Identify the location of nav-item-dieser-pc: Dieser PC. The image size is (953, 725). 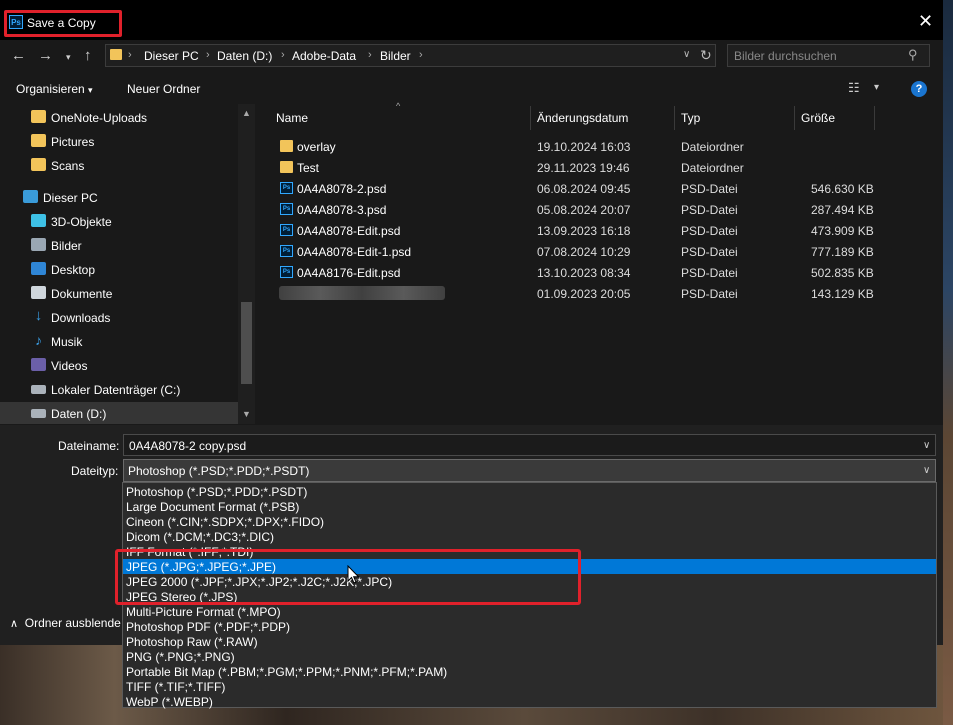
(119, 197).